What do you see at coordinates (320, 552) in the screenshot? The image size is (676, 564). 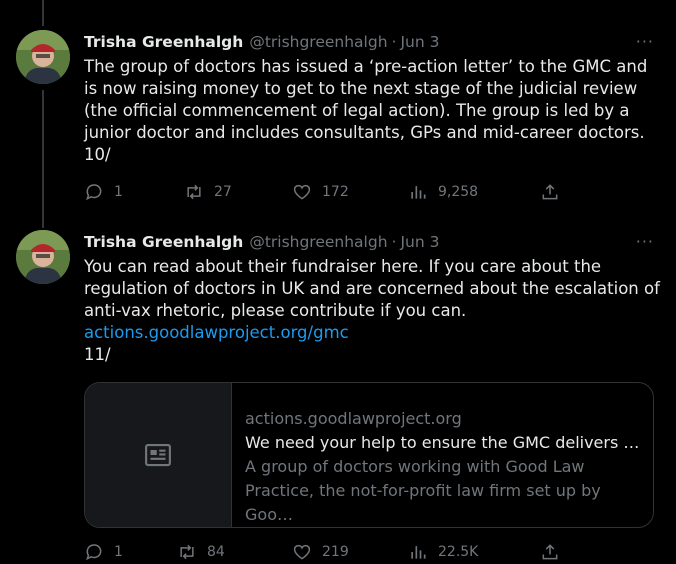 I see `like-button: 219` at bounding box center [320, 552].